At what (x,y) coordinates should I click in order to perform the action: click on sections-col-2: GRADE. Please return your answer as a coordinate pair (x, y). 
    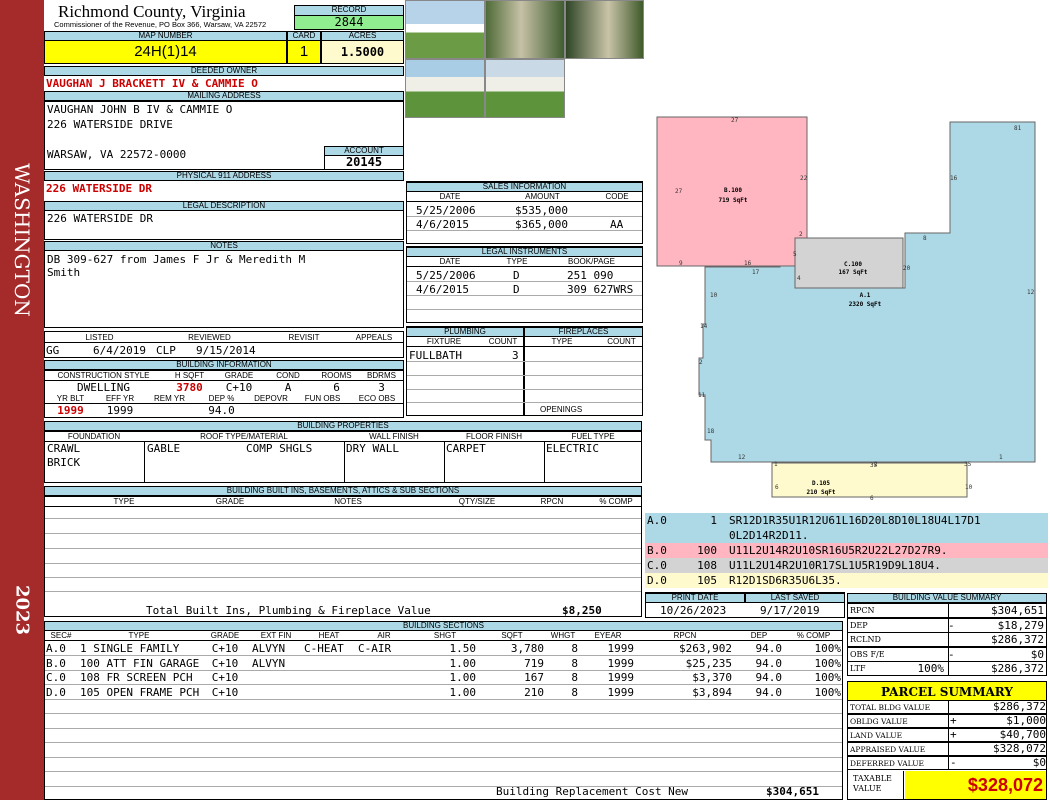
    Looking at the image, I should click on (225, 636).